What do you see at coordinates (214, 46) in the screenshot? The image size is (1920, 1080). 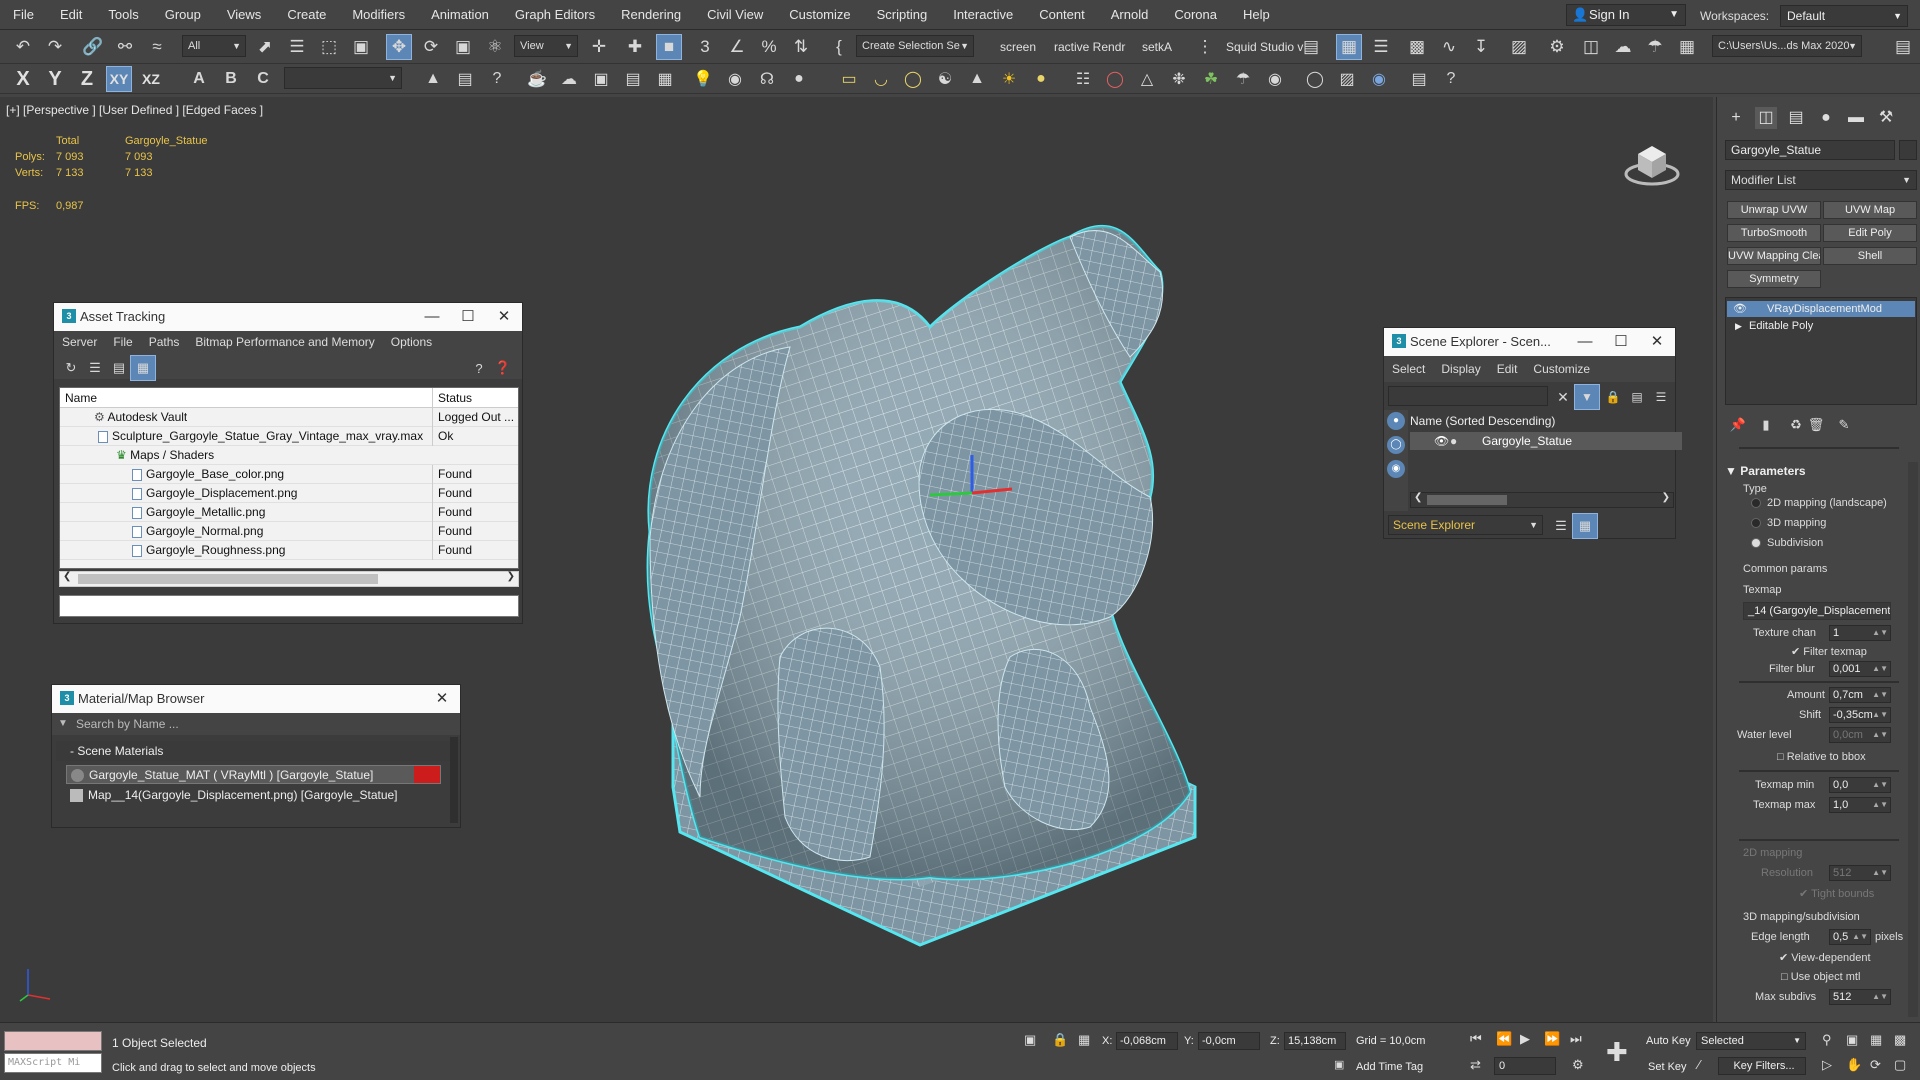 I see `selection-filter-dropdown: All ▼` at bounding box center [214, 46].